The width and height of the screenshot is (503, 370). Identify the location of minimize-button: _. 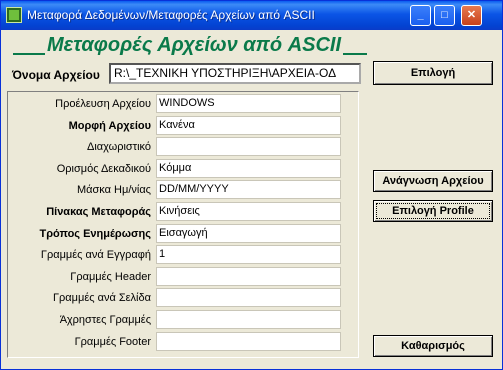
(420, 15).